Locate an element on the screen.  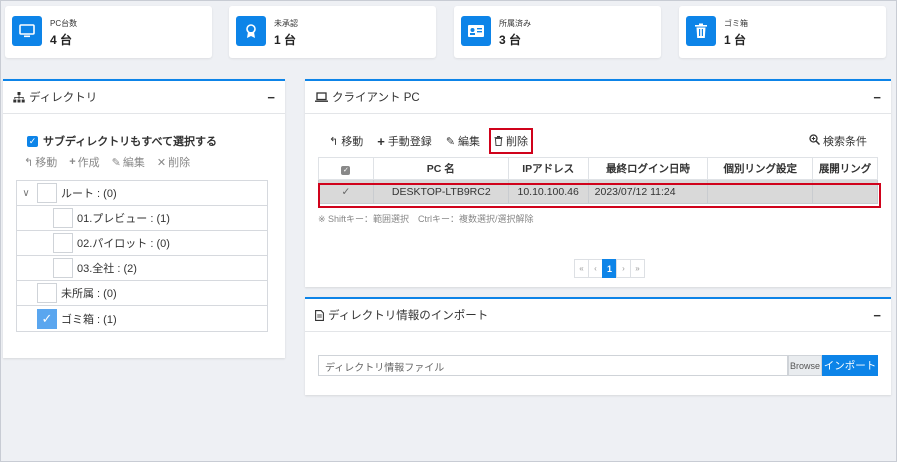
search-conditions-label: 検索条件 is located at coordinates (845, 142).